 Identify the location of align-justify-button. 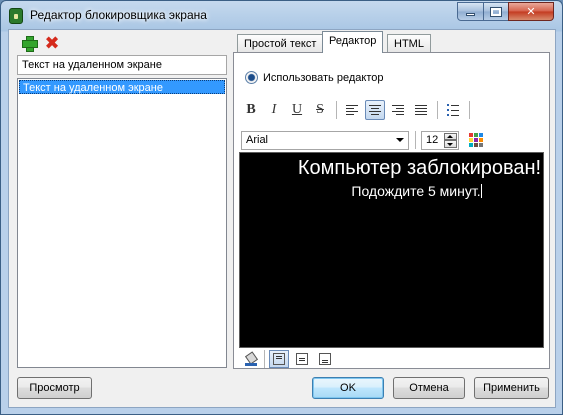
(421, 110).